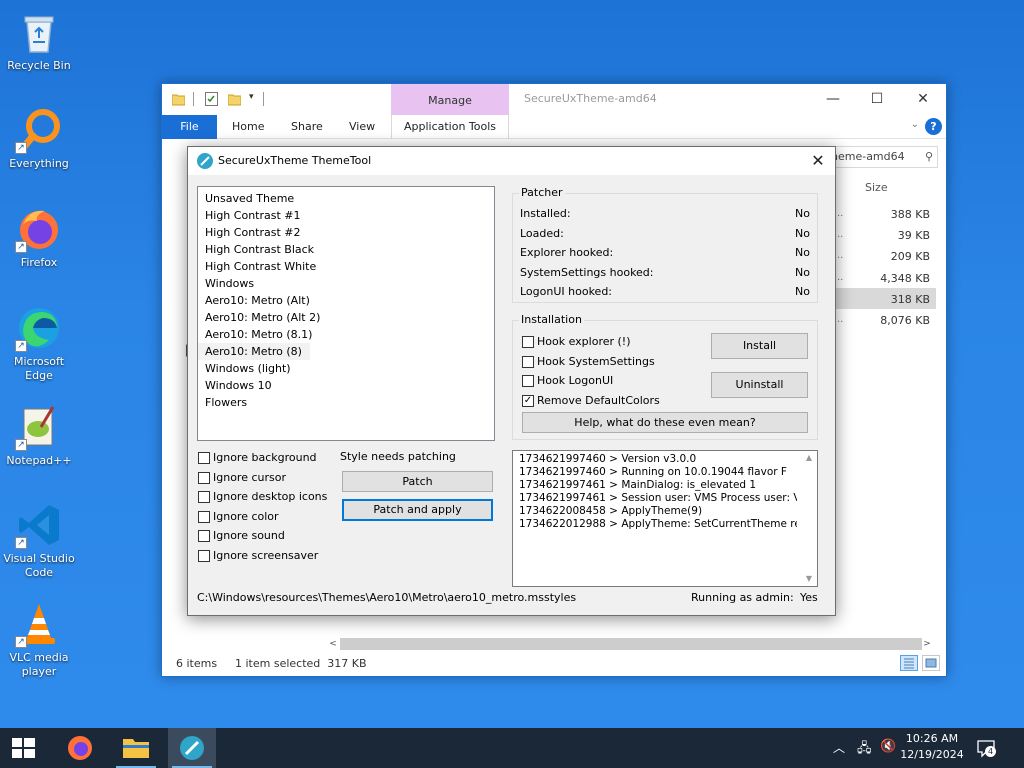 This screenshot has height=768, width=1024. I want to click on maximize-icon: ☐, so click(877, 99).